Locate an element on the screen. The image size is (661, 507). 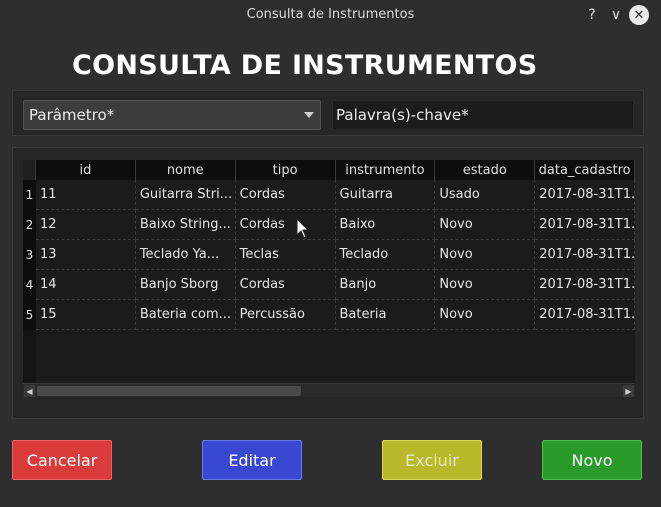
minimize-button: ∨ is located at coordinates (616, 15).